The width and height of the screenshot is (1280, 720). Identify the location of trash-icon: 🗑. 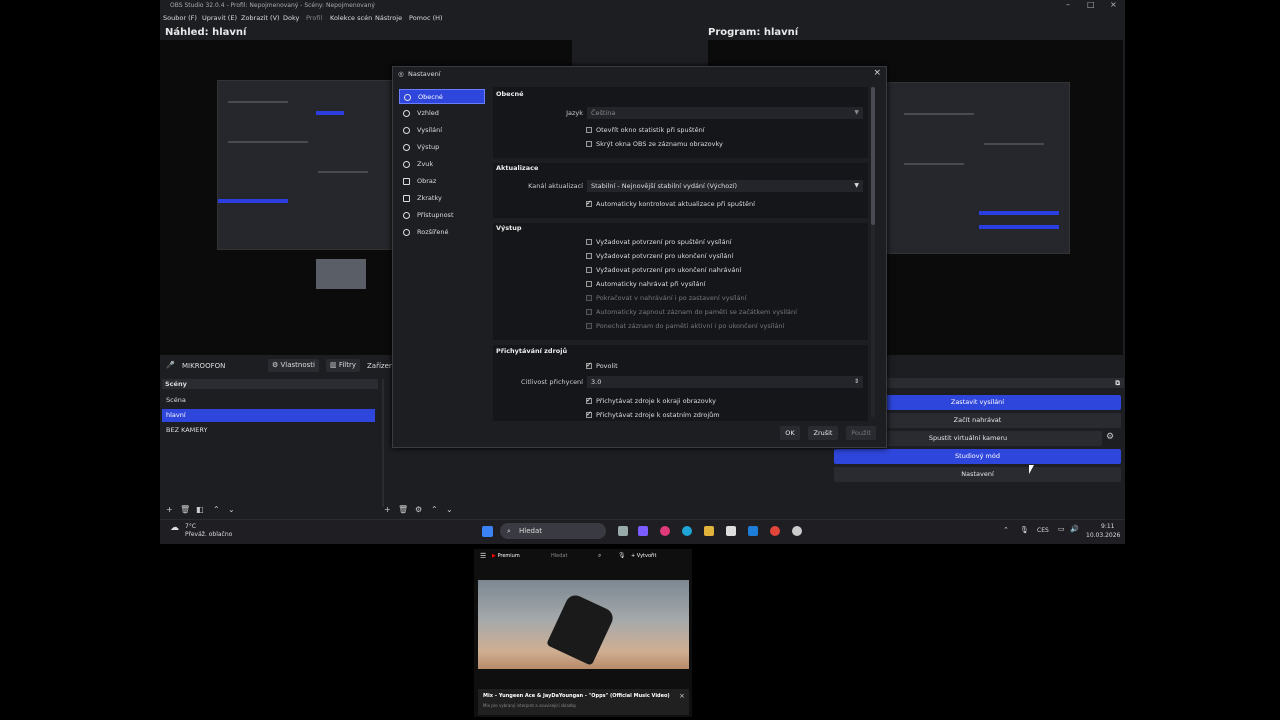
(185, 509).